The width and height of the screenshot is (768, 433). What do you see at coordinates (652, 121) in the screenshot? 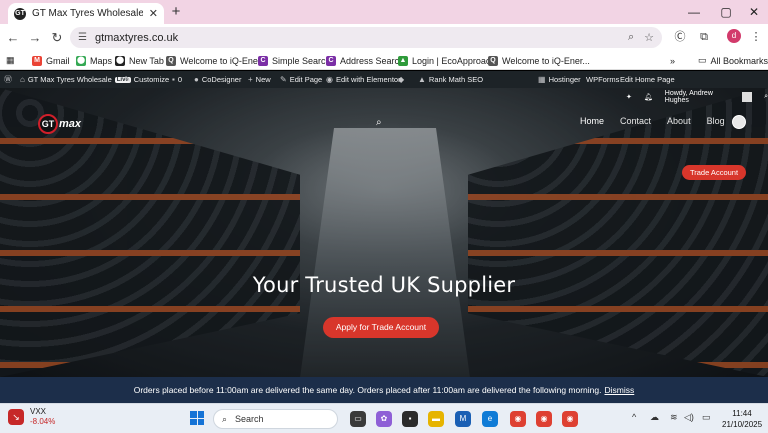
I see `main-nav: Home Contact About Blog` at bounding box center [652, 121].